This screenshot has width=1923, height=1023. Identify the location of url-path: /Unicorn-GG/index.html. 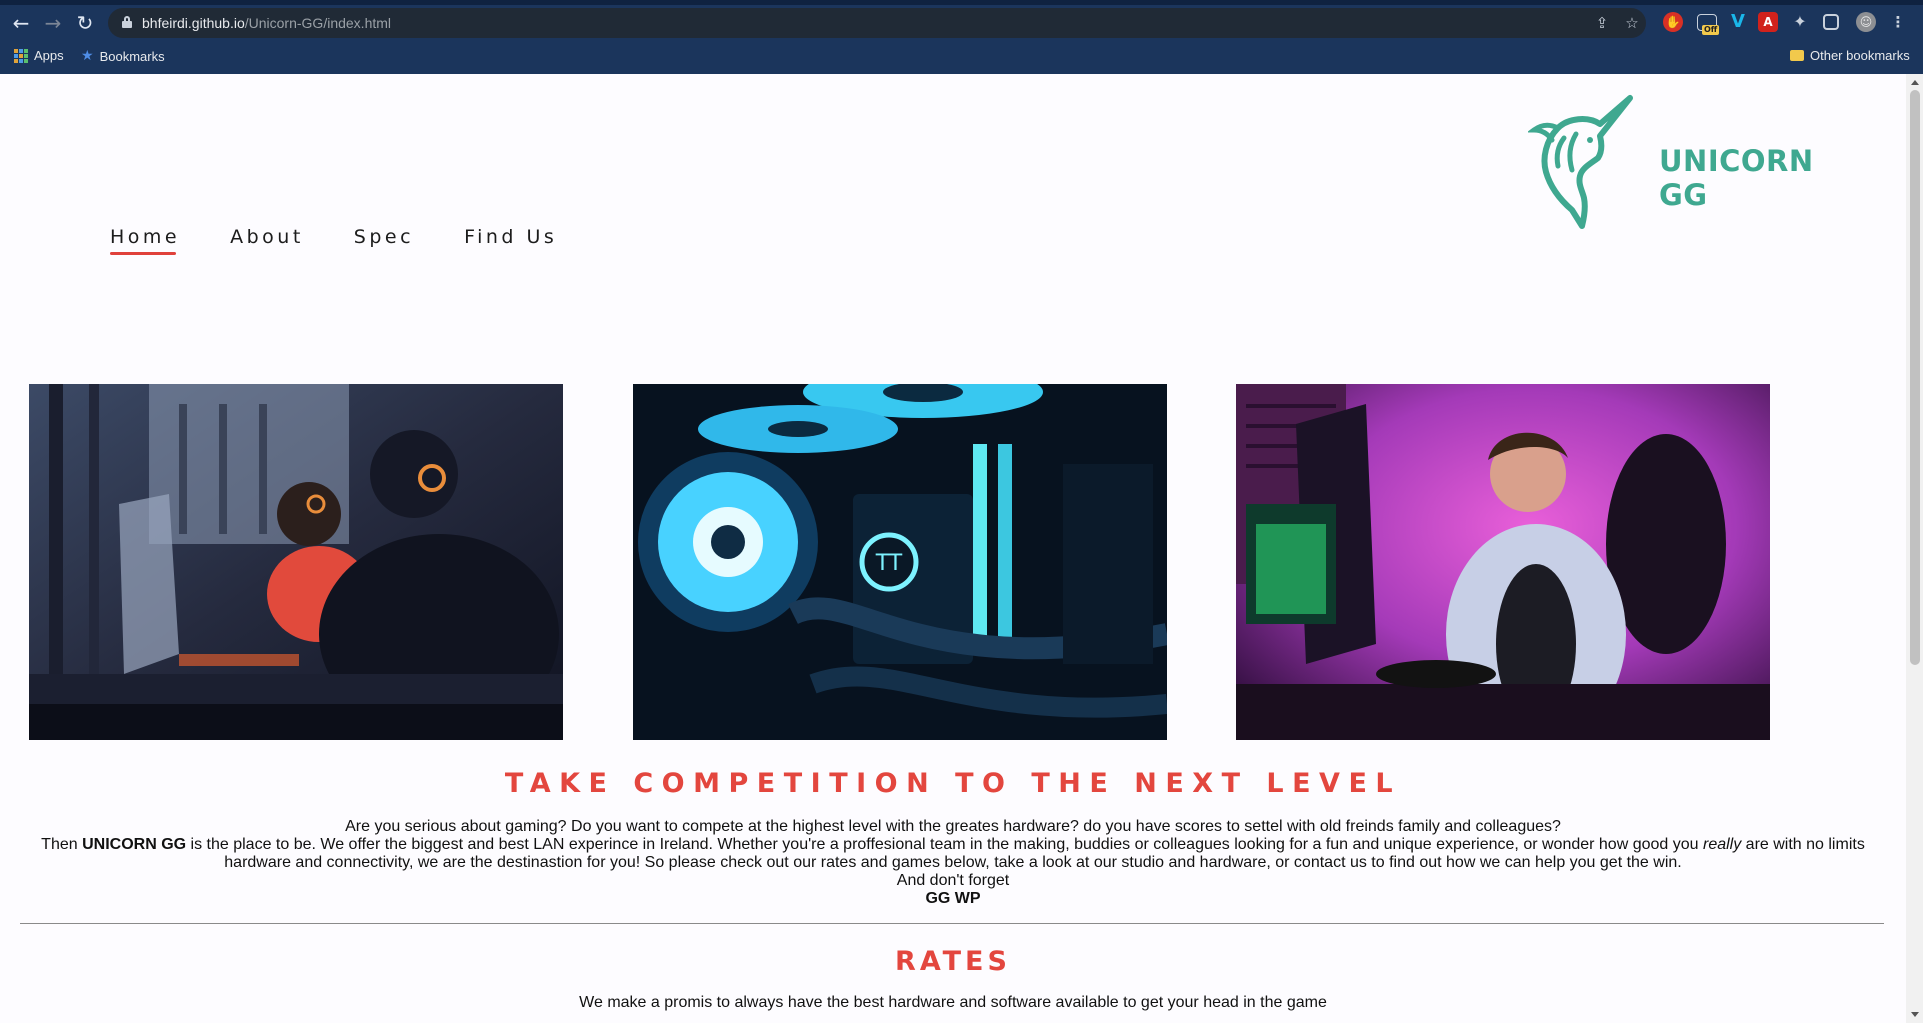
(318, 23).